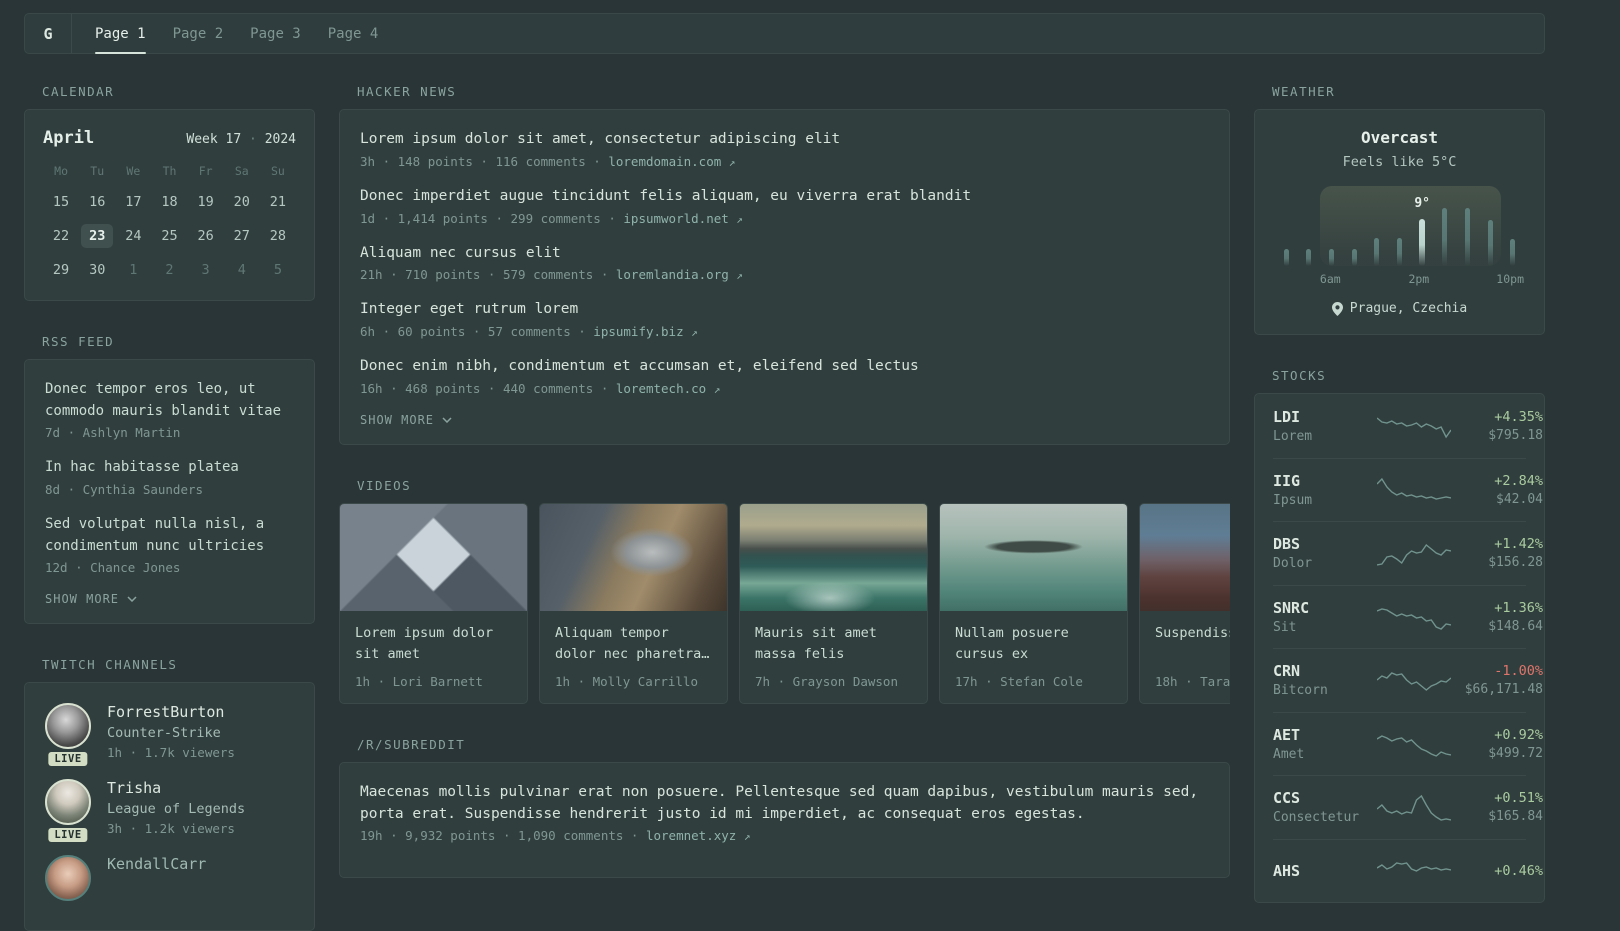 The width and height of the screenshot is (1620, 931). What do you see at coordinates (1408, 553) in the screenshot?
I see `stock-row: DBS Dolor +1.42% $156.28` at bounding box center [1408, 553].